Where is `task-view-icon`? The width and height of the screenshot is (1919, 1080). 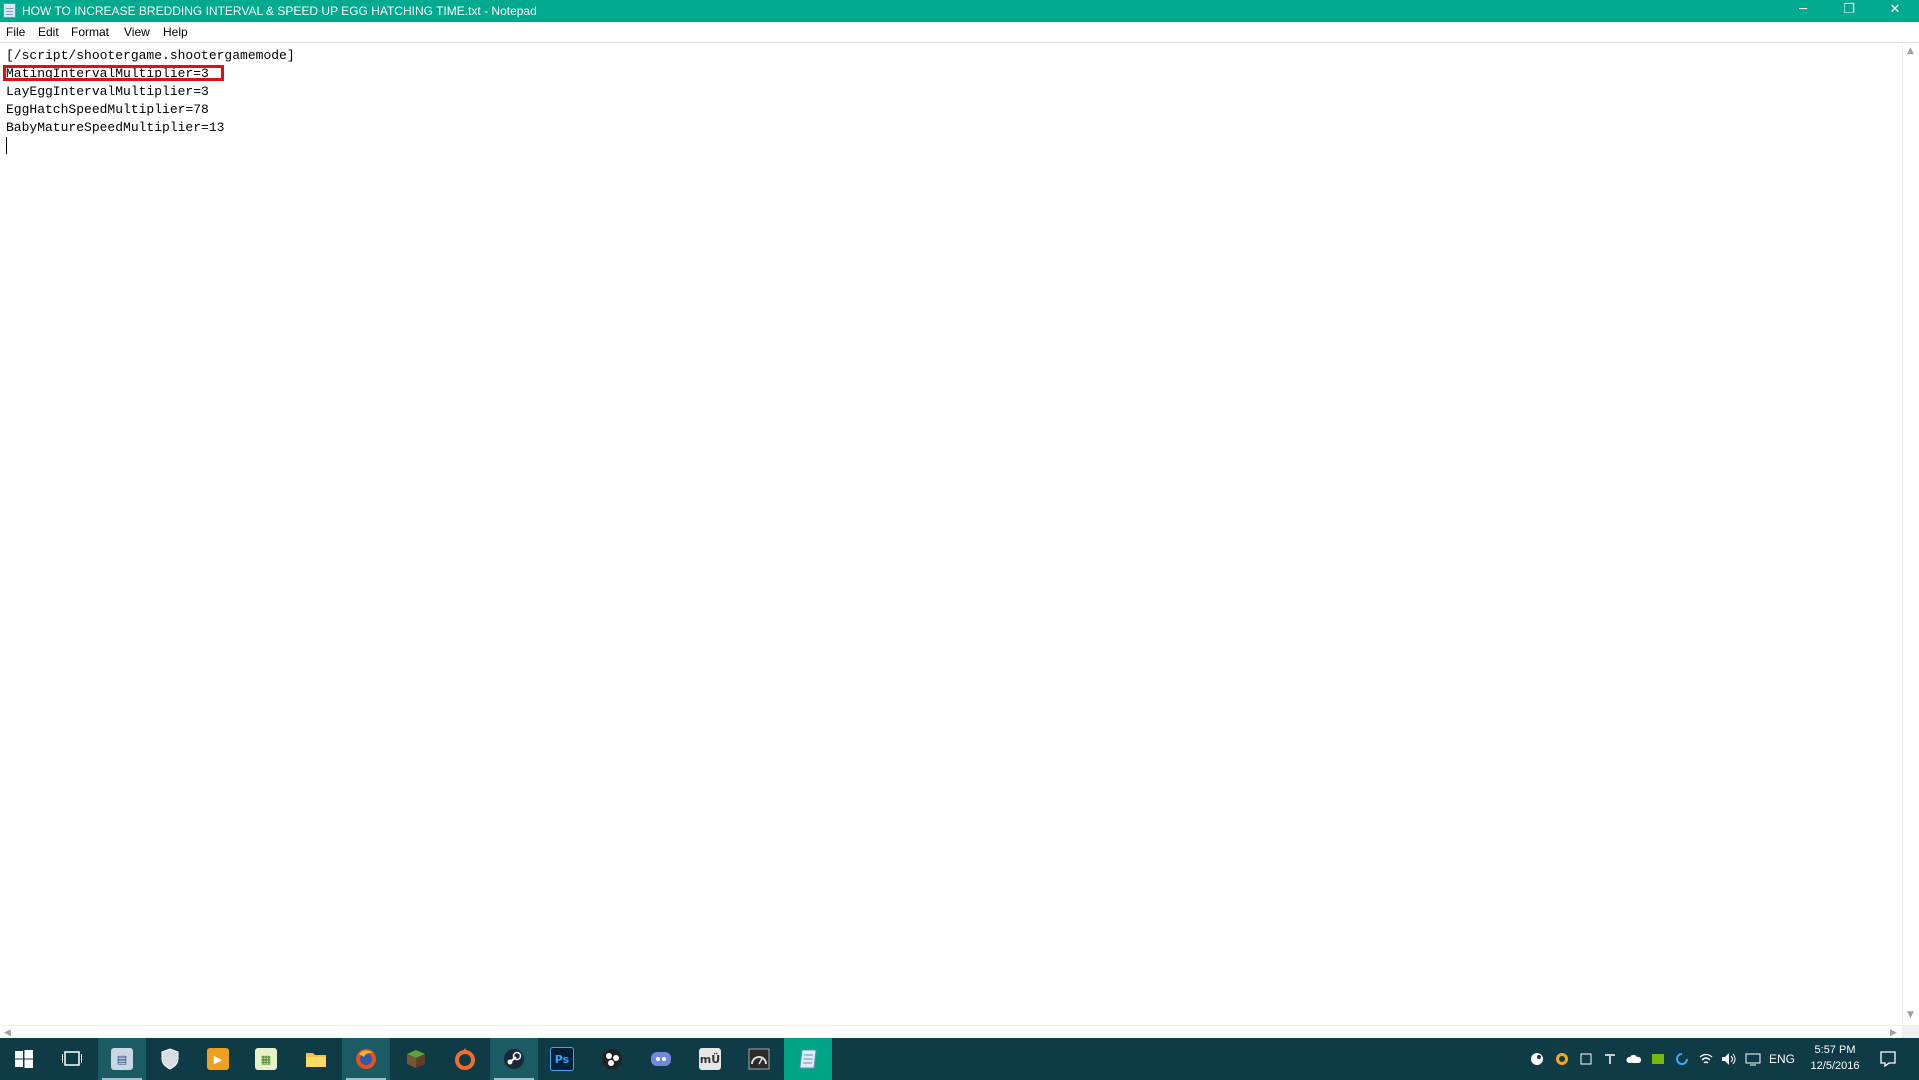
task-view-icon is located at coordinates (72, 1058).